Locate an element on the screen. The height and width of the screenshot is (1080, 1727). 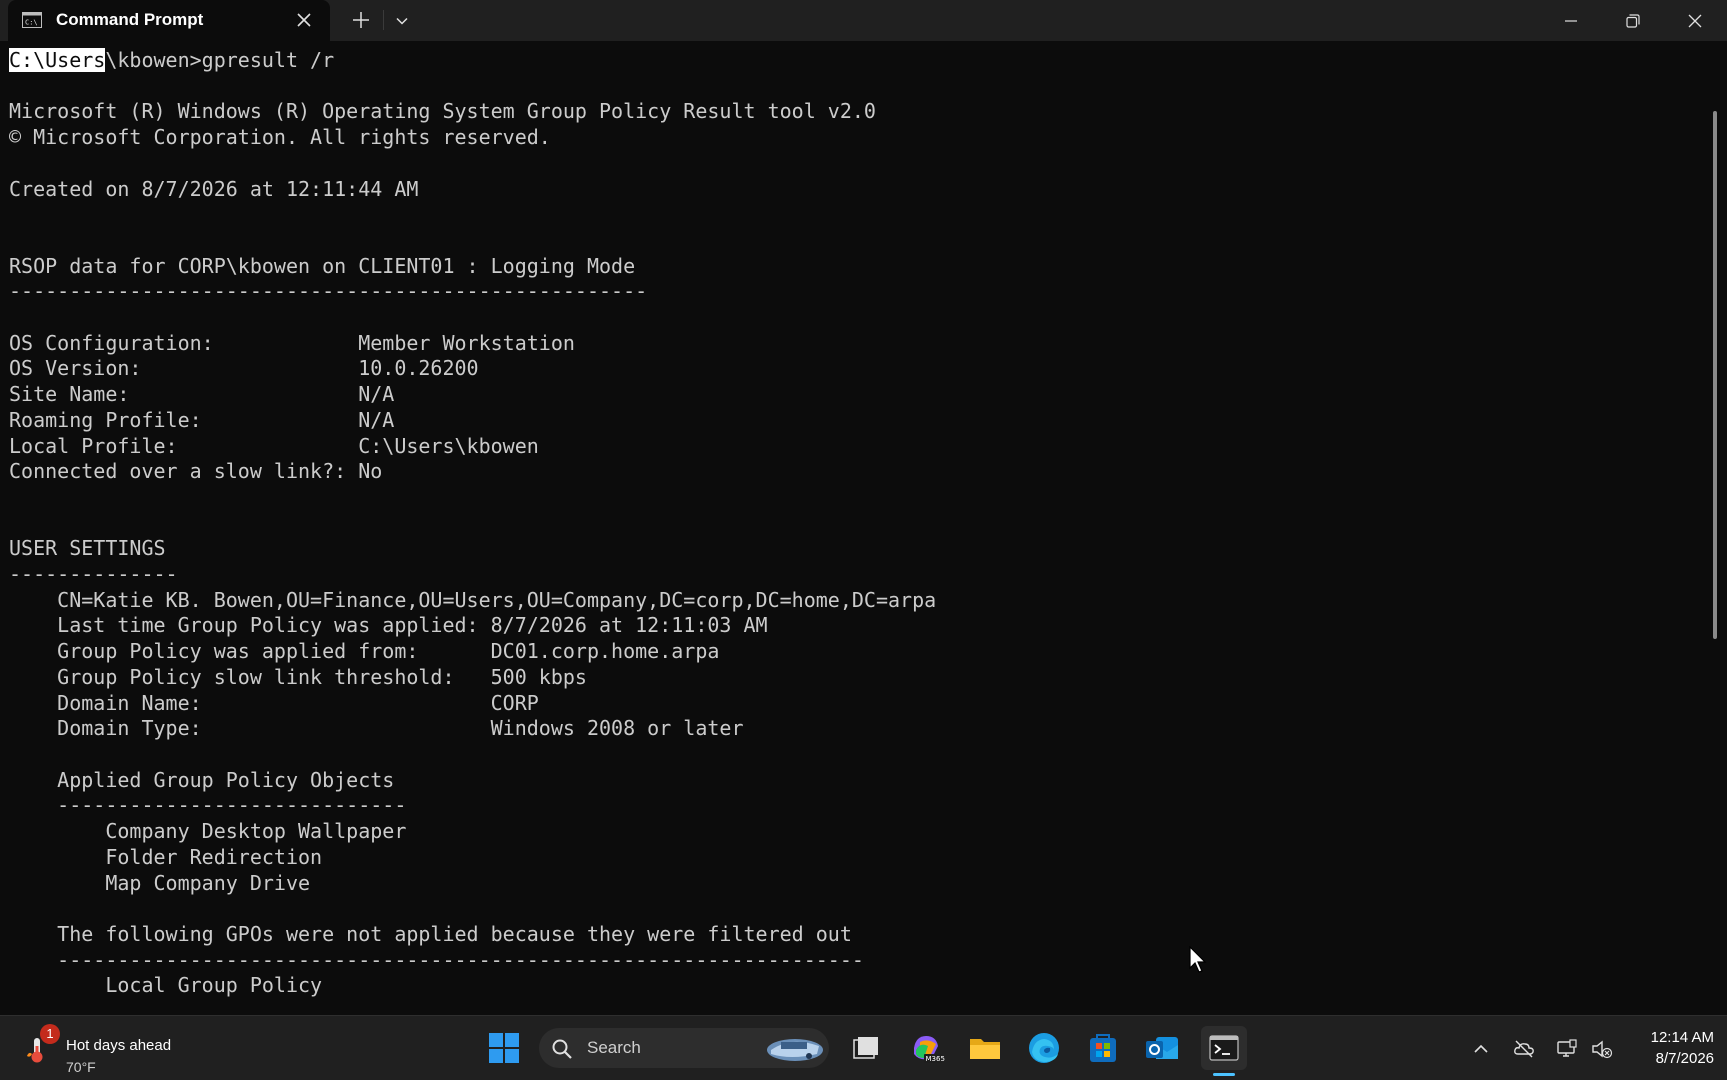
restore-button is located at coordinates (1633, 20).